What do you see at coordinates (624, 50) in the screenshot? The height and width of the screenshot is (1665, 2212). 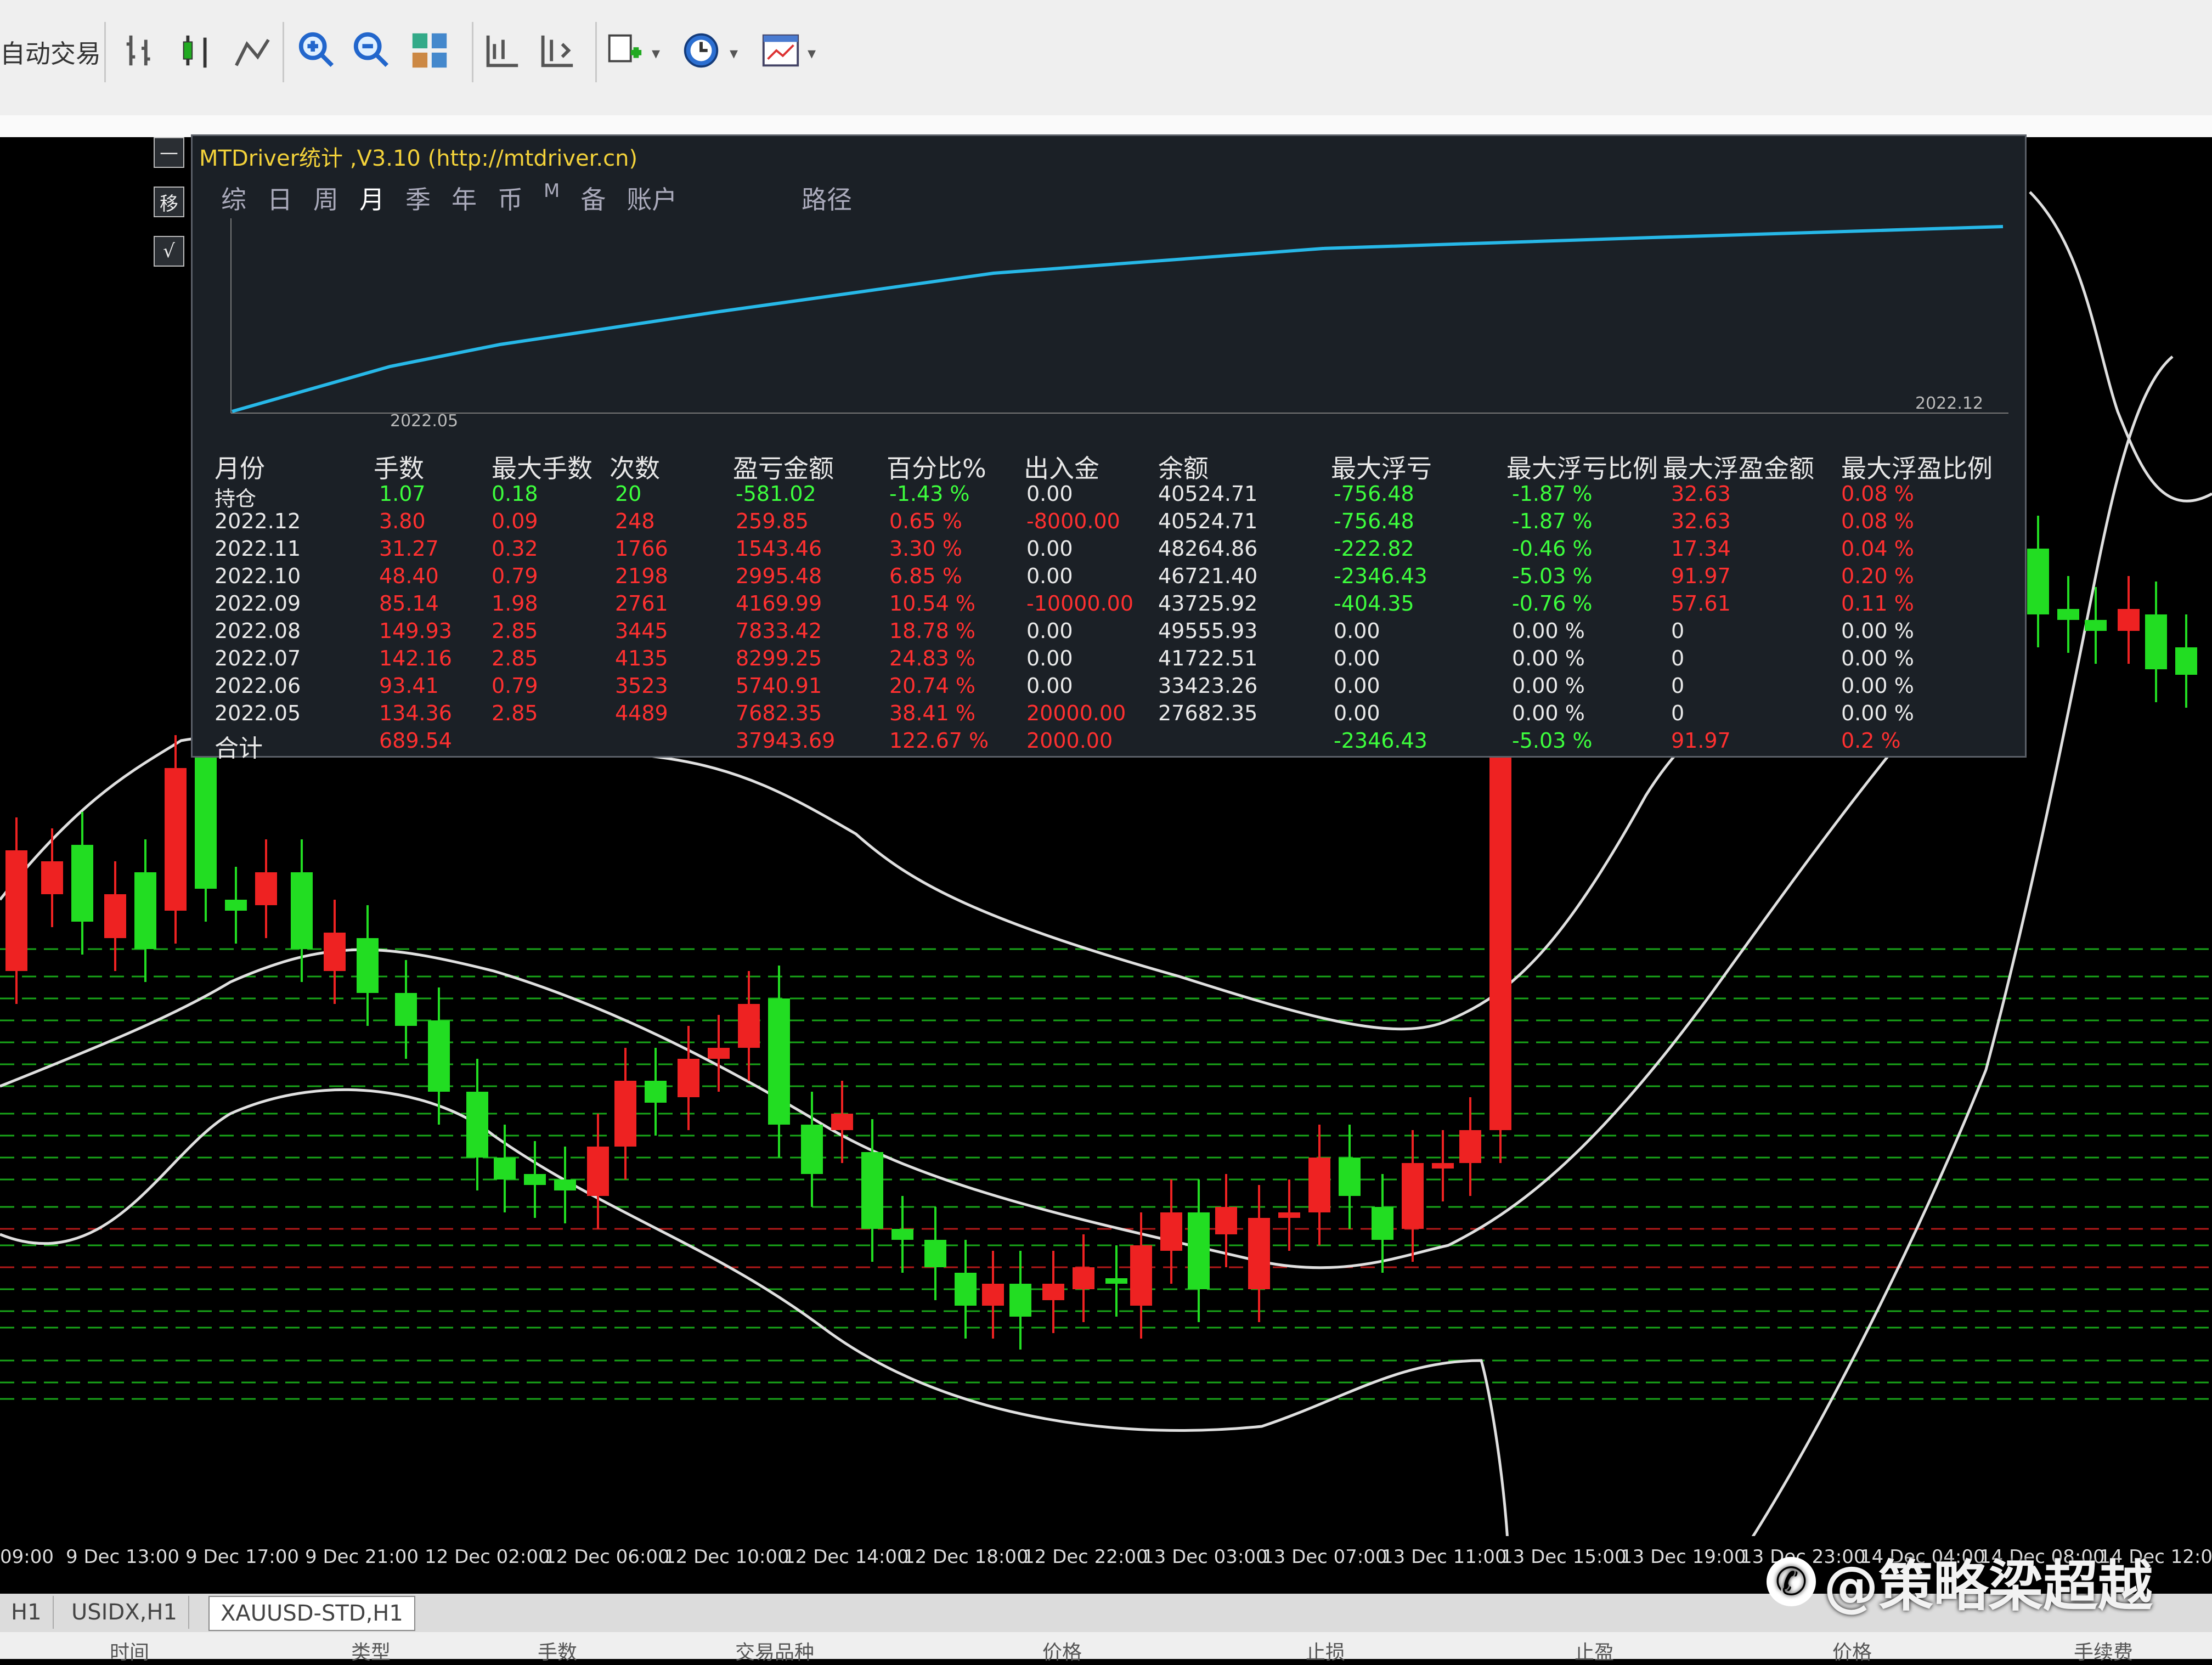 I see `indicators-icon` at bounding box center [624, 50].